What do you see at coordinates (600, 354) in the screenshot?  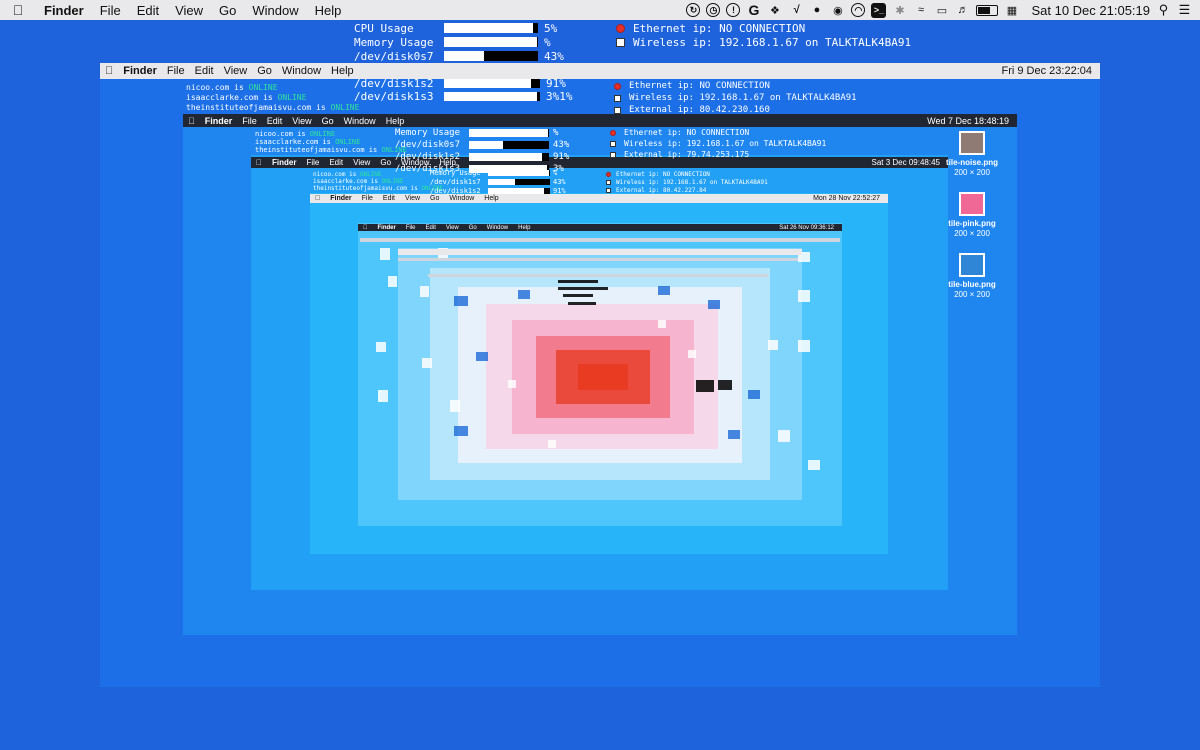 I see `nested-desktop-clutter` at bounding box center [600, 354].